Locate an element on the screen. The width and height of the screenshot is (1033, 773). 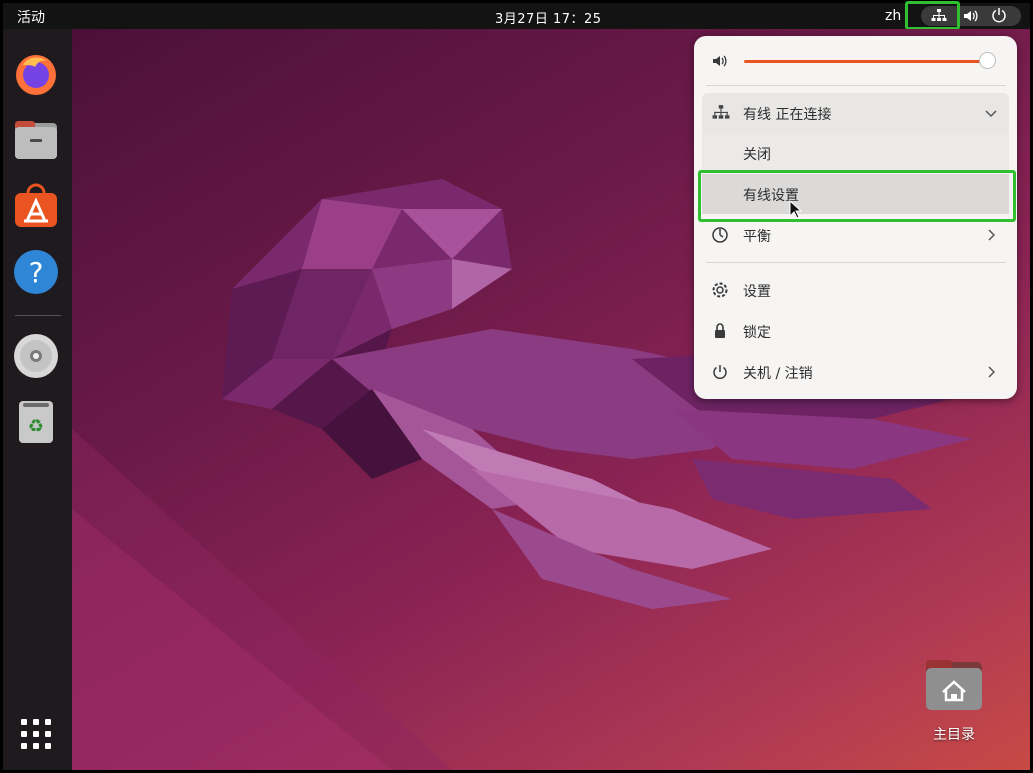
power-mode-icon is located at coordinates (720, 235).